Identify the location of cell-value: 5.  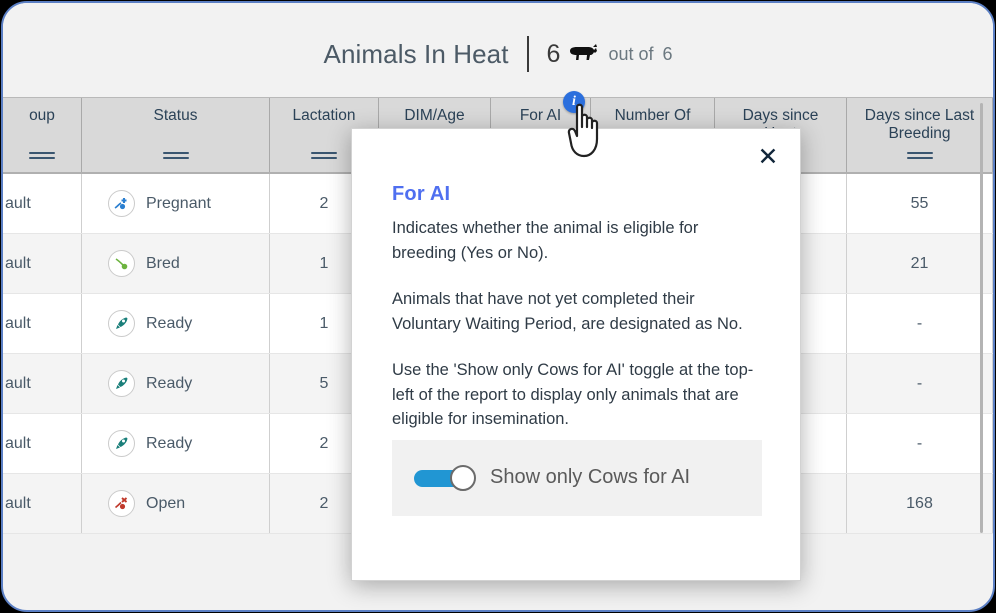
(324, 383).